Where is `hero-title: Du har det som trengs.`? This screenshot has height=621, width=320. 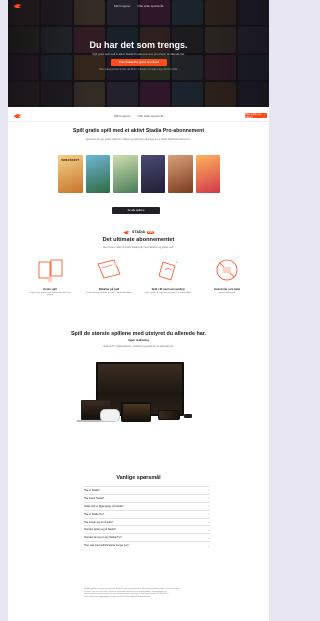 hero-title: Du har det som trengs. is located at coordinates (138, 45).